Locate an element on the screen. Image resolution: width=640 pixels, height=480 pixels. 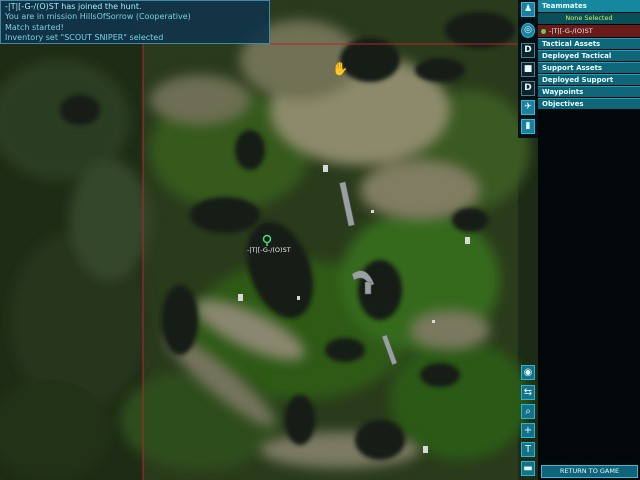
selection-status: None Selected is located at coordinates (589, 18).